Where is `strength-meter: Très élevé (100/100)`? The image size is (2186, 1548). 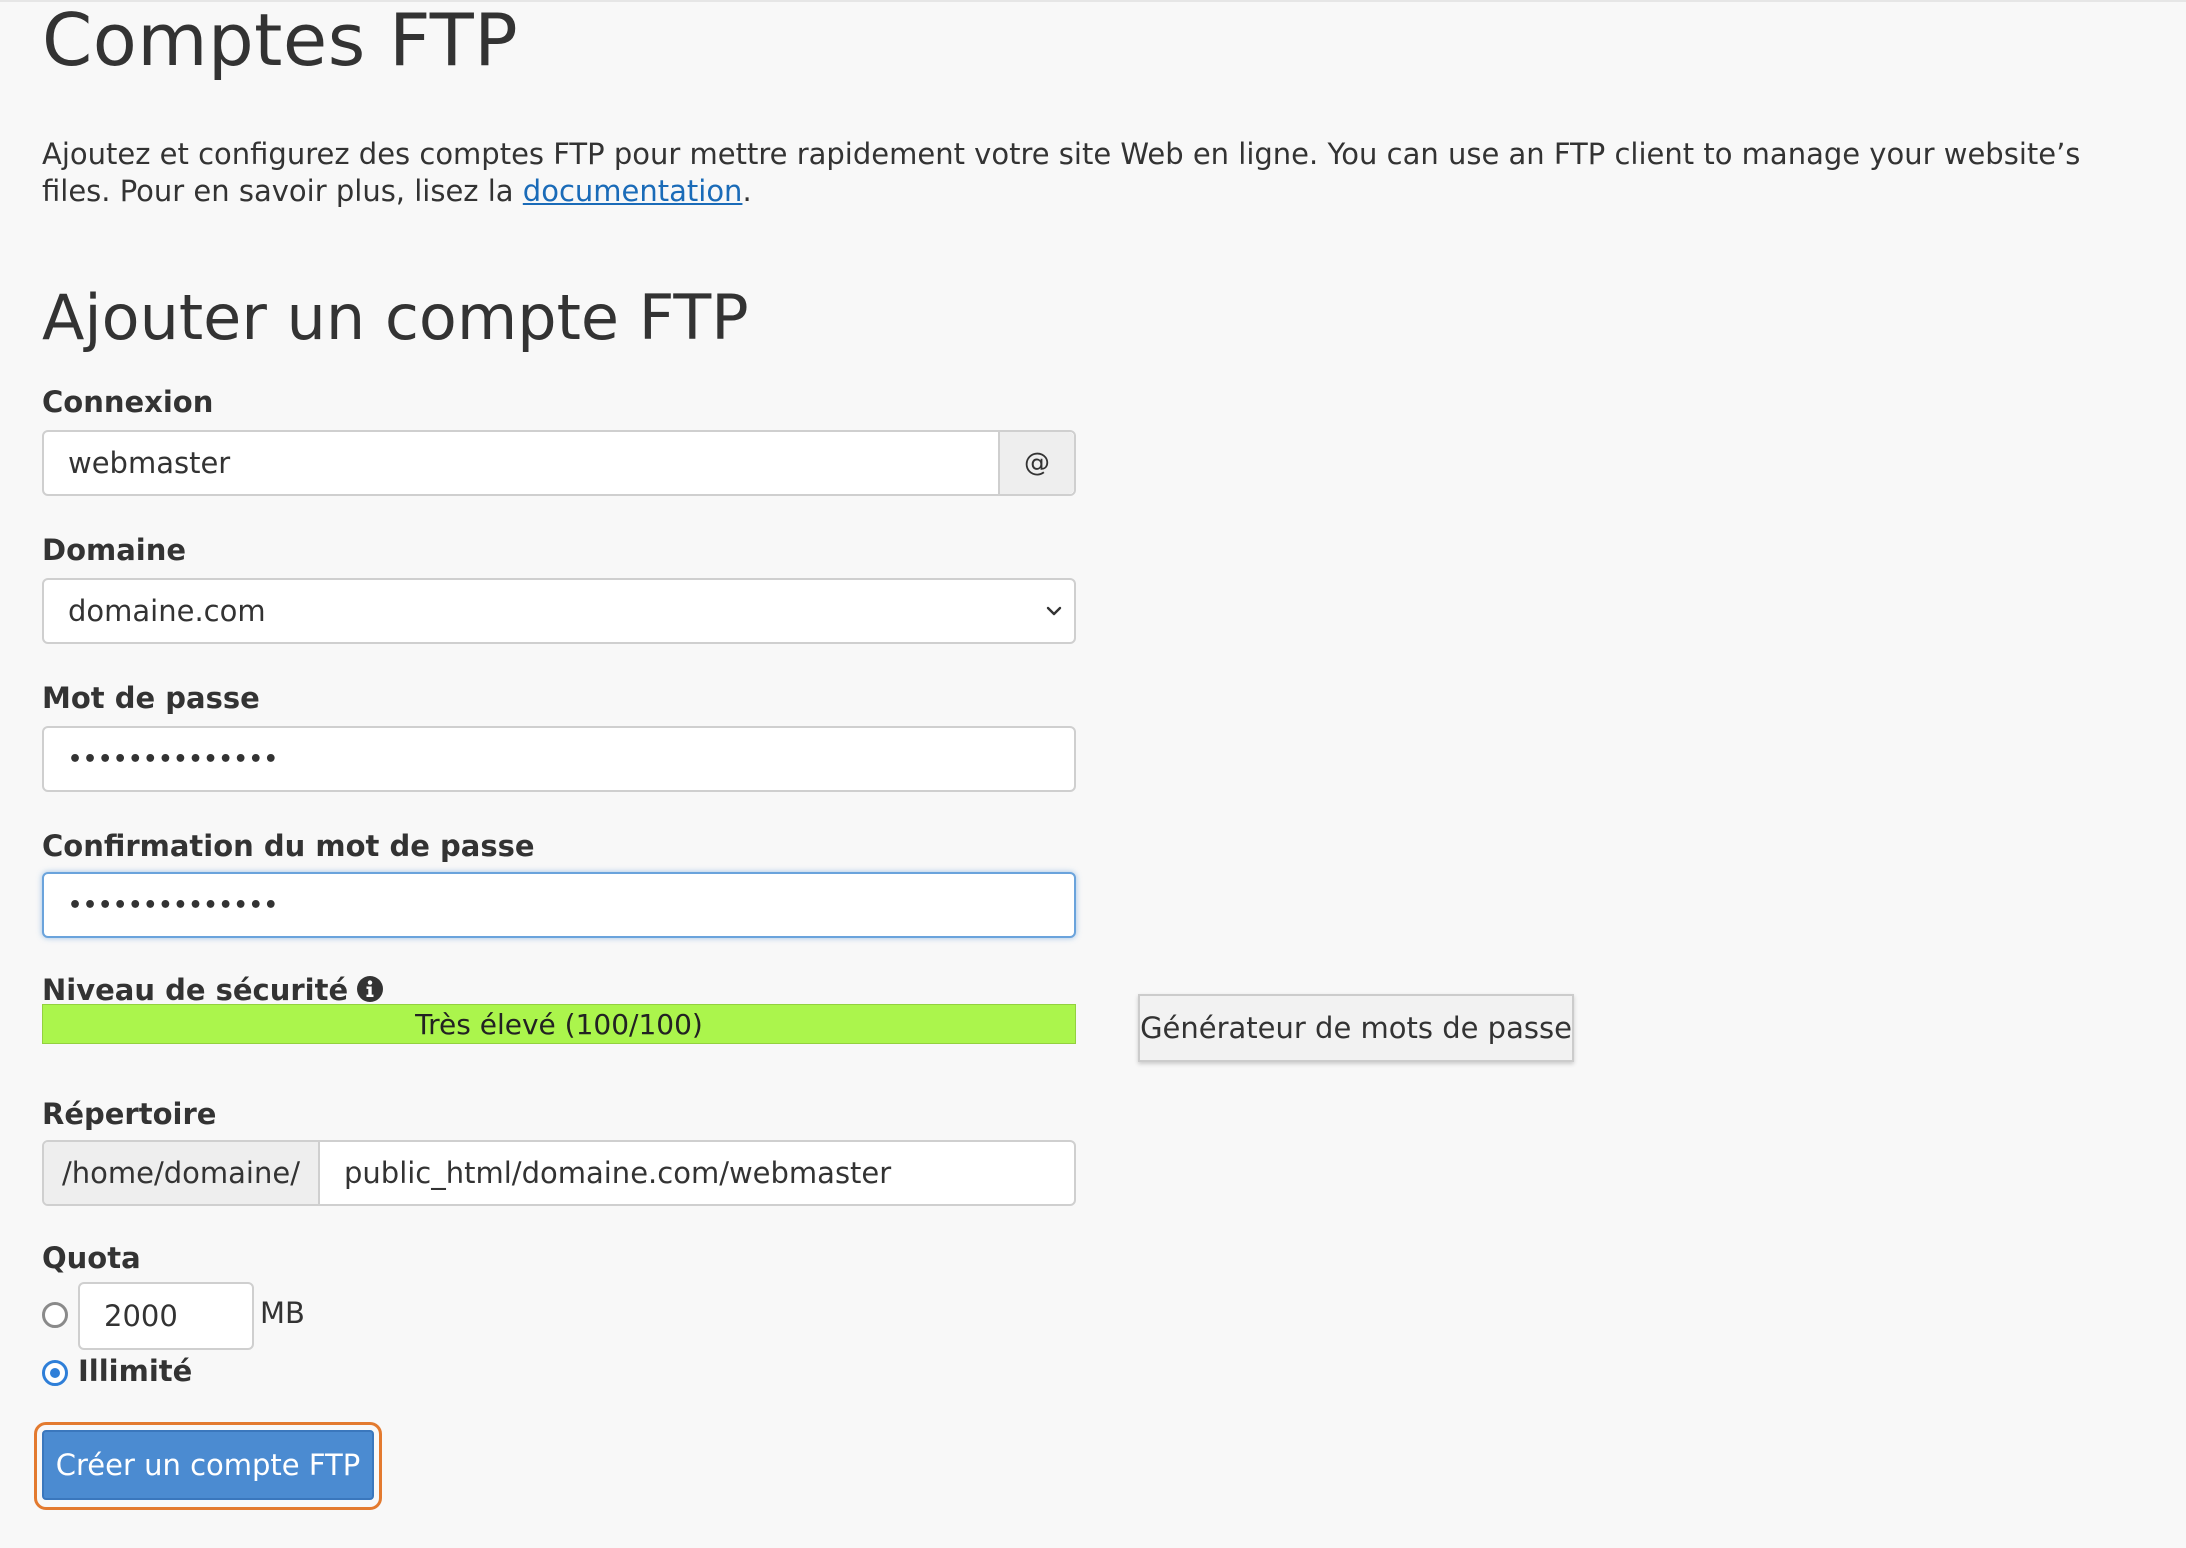 strength-meter: Très élevé (100/100) is located at coordinates (559, 1024).